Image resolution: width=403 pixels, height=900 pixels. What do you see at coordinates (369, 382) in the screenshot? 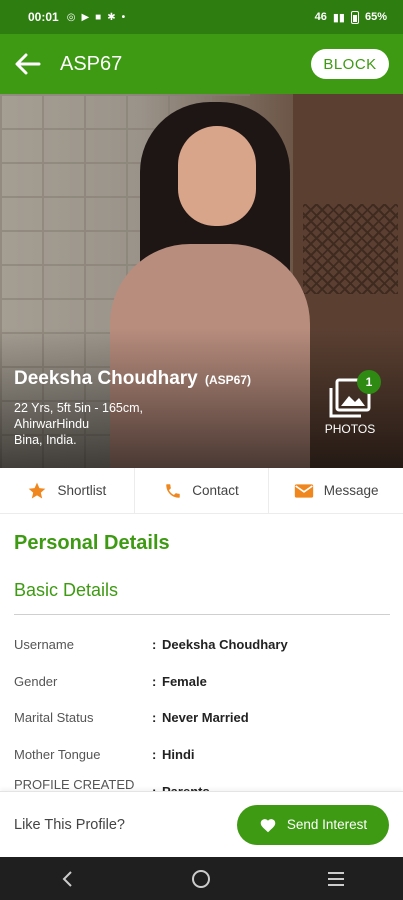
I see `photo-count-badge: 1` at bounding box center [369, 382].